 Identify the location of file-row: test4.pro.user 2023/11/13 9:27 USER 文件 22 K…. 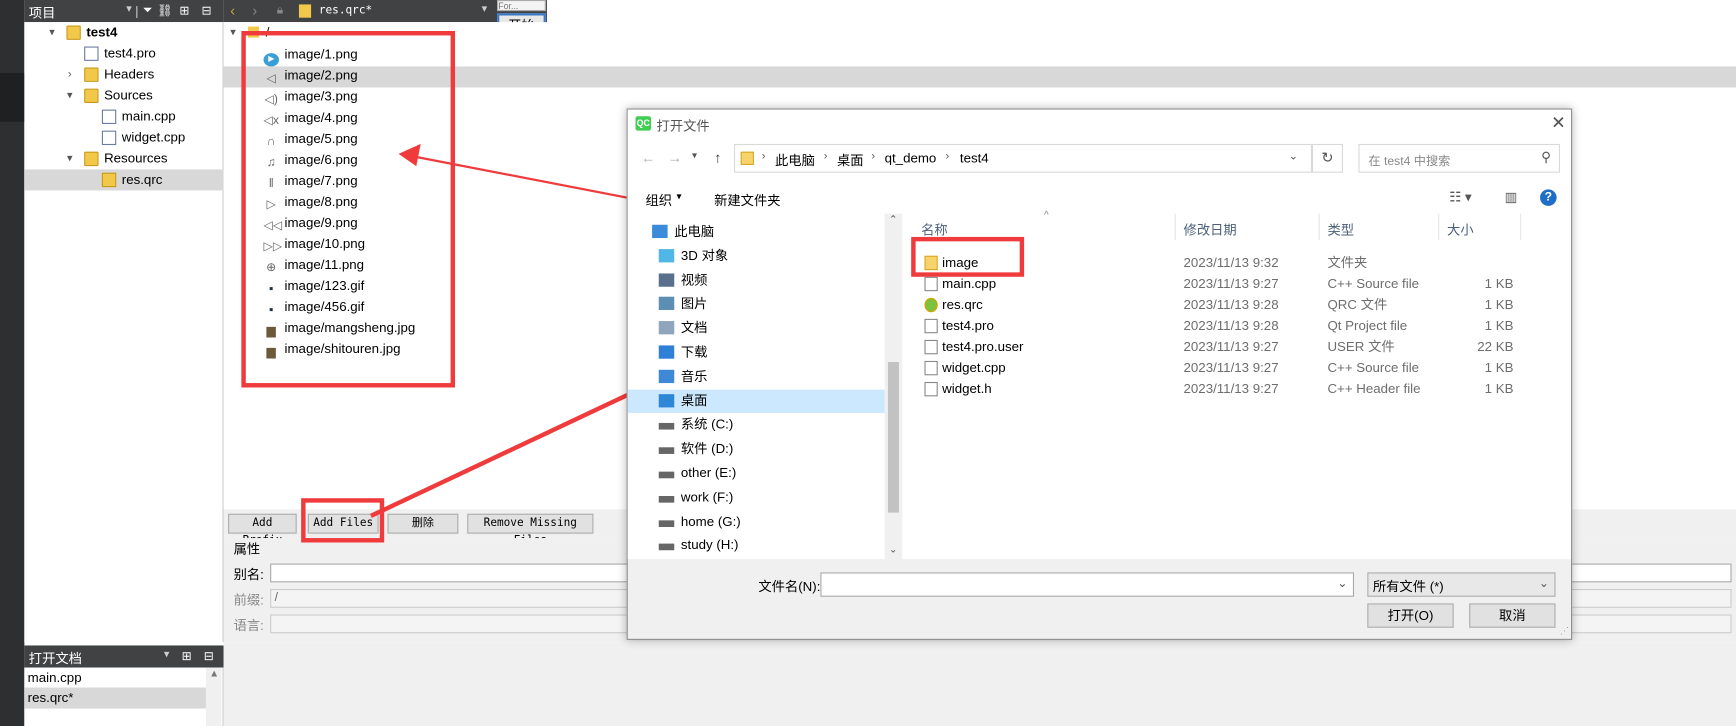
(1236, 347).